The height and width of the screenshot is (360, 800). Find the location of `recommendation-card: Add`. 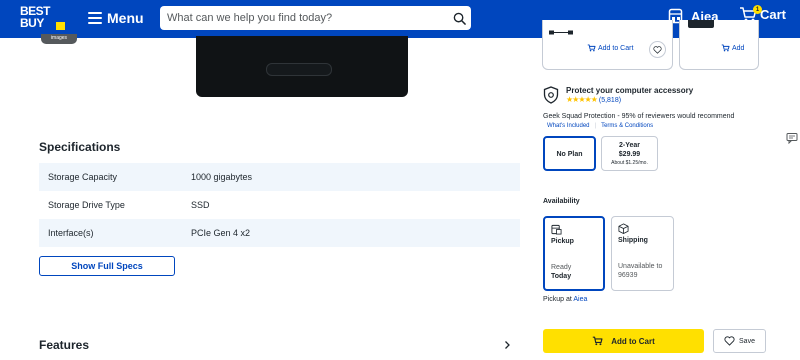

recommendation-card: Add is located at coordinates (719, 45).